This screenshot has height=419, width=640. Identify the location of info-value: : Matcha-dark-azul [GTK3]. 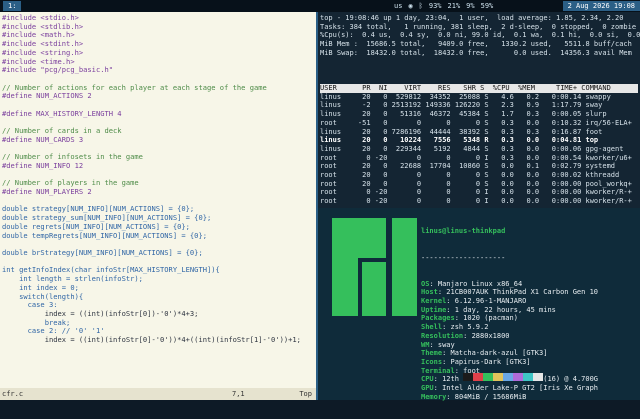
(495, 353).